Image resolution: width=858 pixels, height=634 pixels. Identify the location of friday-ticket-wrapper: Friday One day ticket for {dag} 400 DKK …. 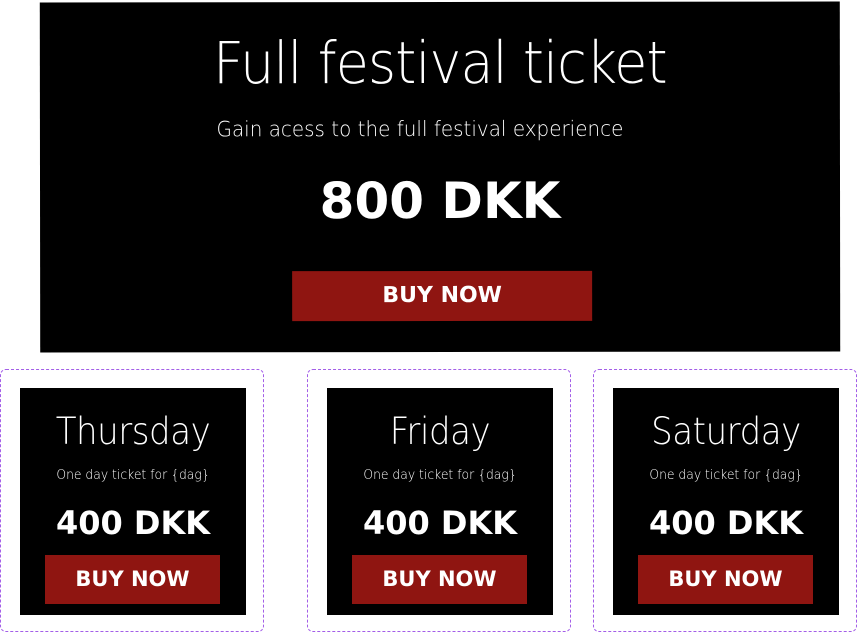
(439, 500).